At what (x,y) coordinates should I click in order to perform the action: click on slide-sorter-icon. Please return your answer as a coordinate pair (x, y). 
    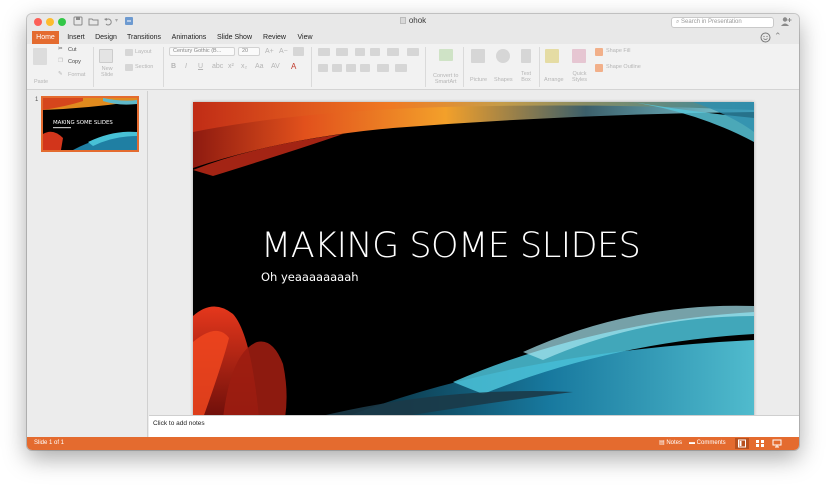
    Looking at the image, I should click on (760, 443).